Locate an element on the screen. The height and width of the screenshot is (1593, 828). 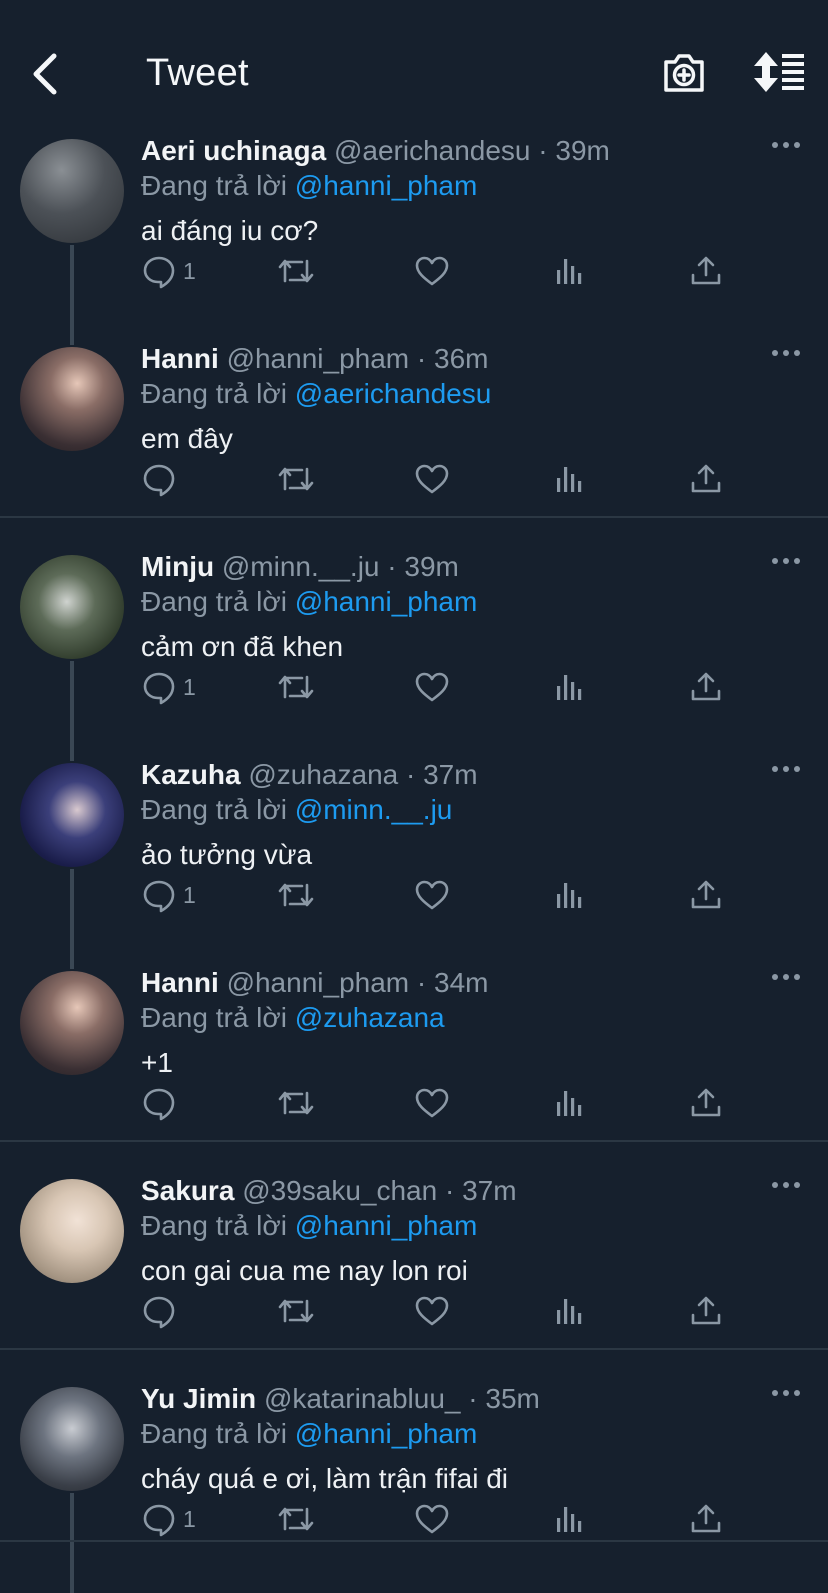
sort-button is located at coordinates (780, 72).